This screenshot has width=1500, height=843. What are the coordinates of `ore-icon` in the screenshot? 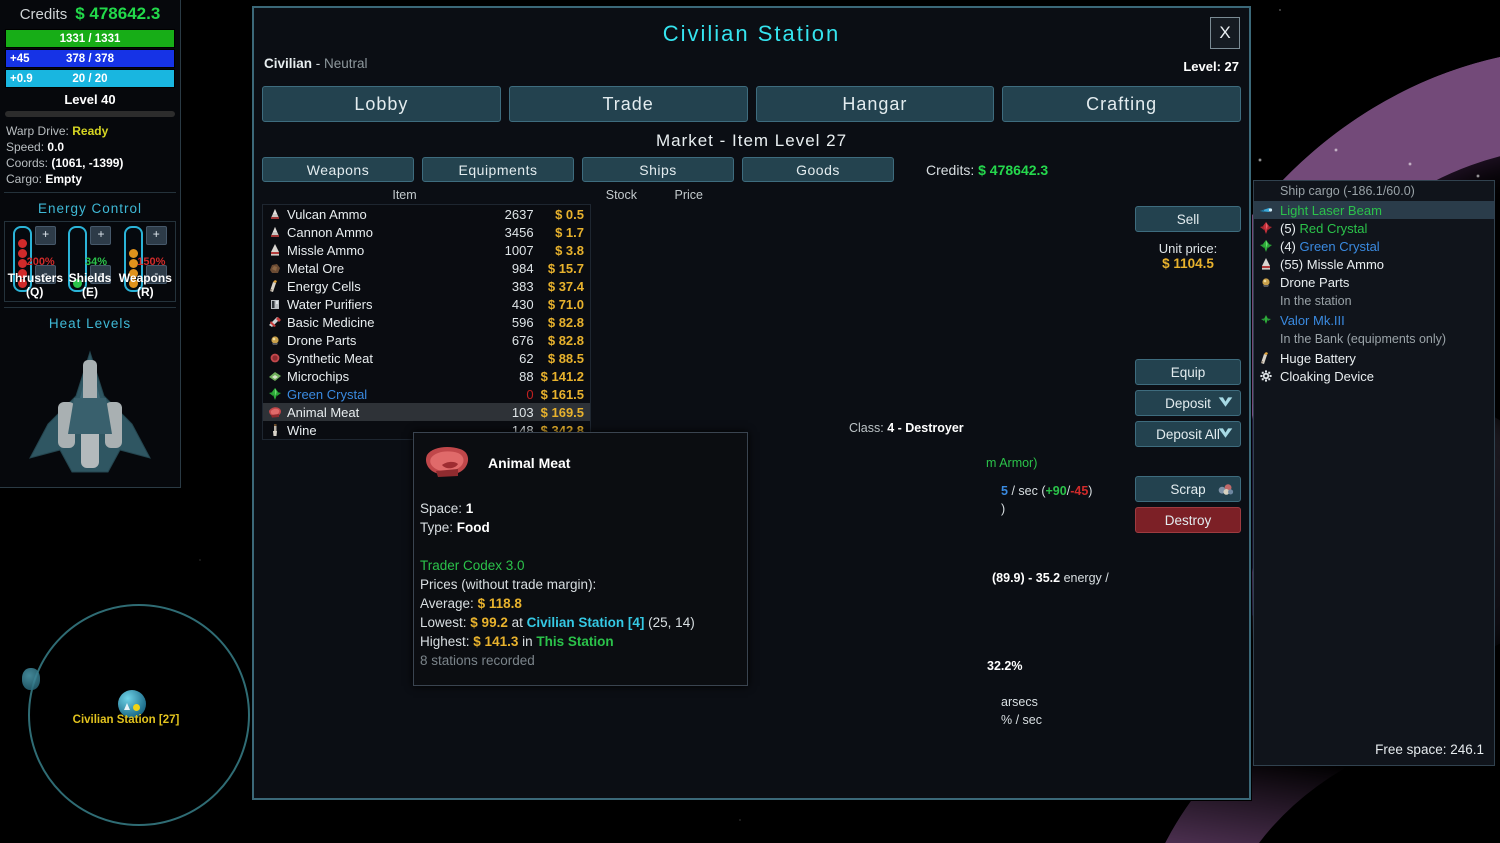 It's located at (275, 268).